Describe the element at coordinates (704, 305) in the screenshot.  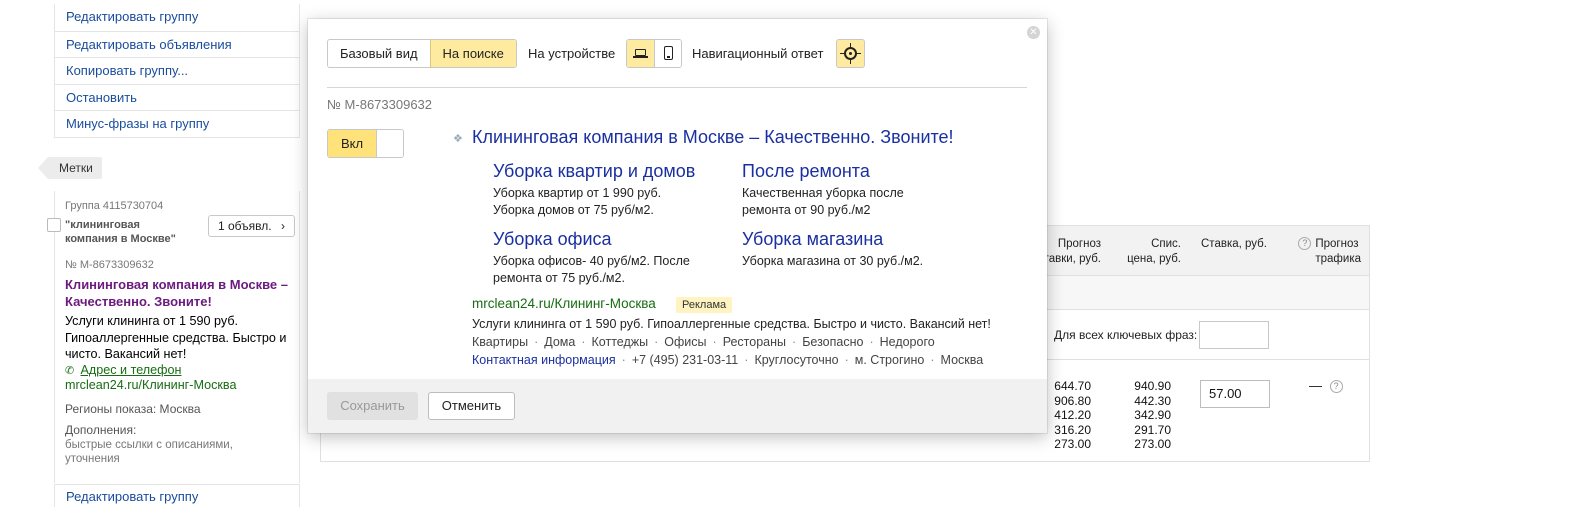
I see `ad-badge: Реклама` at that location.